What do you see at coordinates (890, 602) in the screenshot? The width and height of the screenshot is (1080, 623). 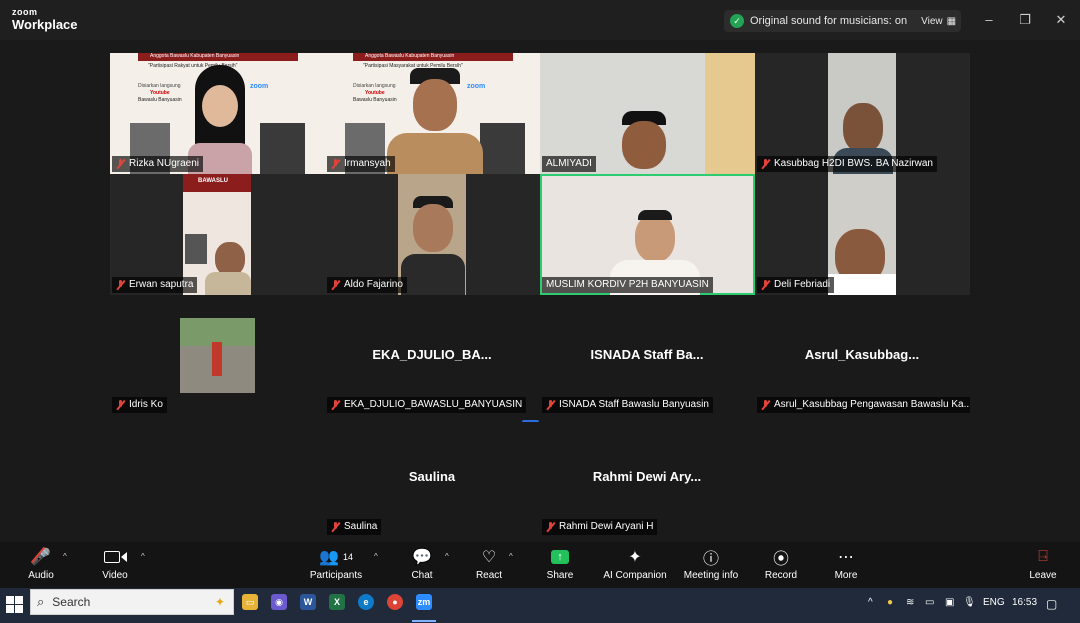 I see `tray-app-icon: ●` at bounding box center [890, 602].